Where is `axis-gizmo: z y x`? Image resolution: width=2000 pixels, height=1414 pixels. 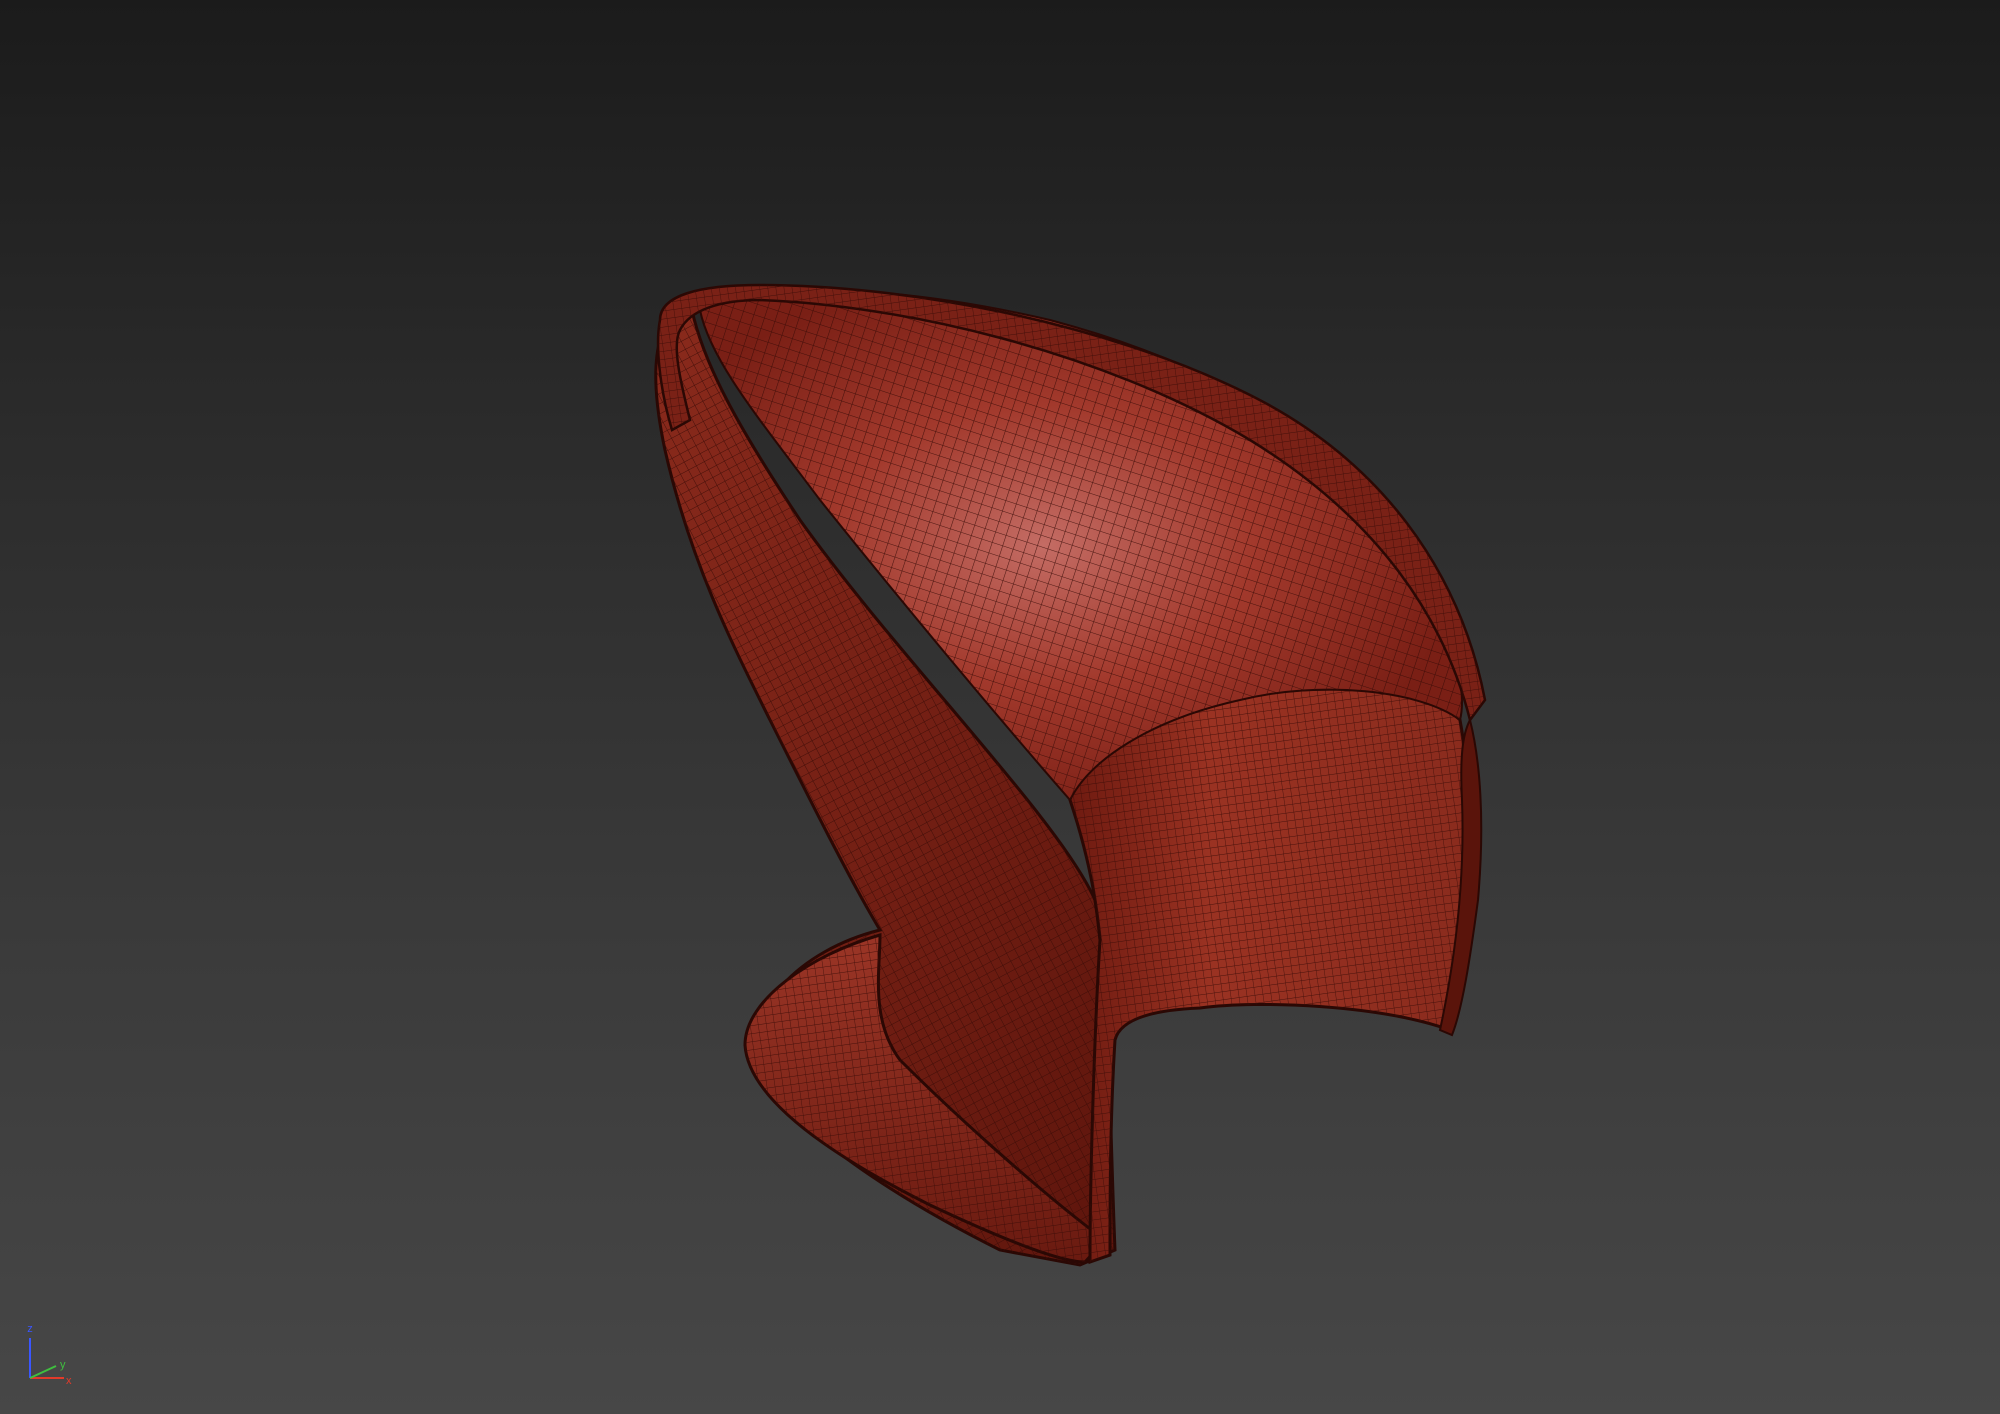 axis-gizmo: z y x is located at coordinates (49, 1355).